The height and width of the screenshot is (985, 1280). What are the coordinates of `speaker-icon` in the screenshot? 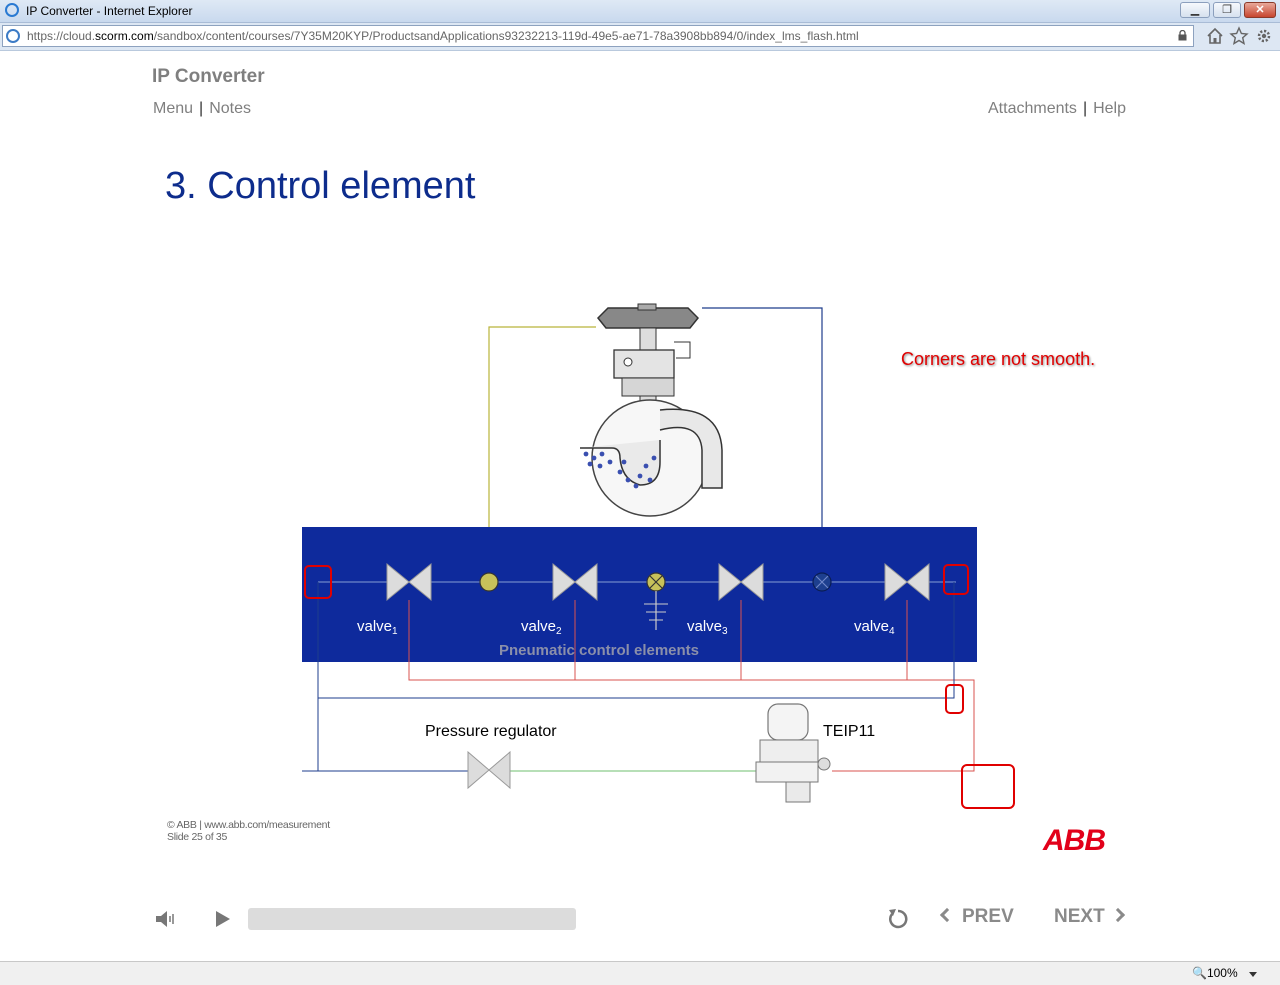 It's located at (165, 919).